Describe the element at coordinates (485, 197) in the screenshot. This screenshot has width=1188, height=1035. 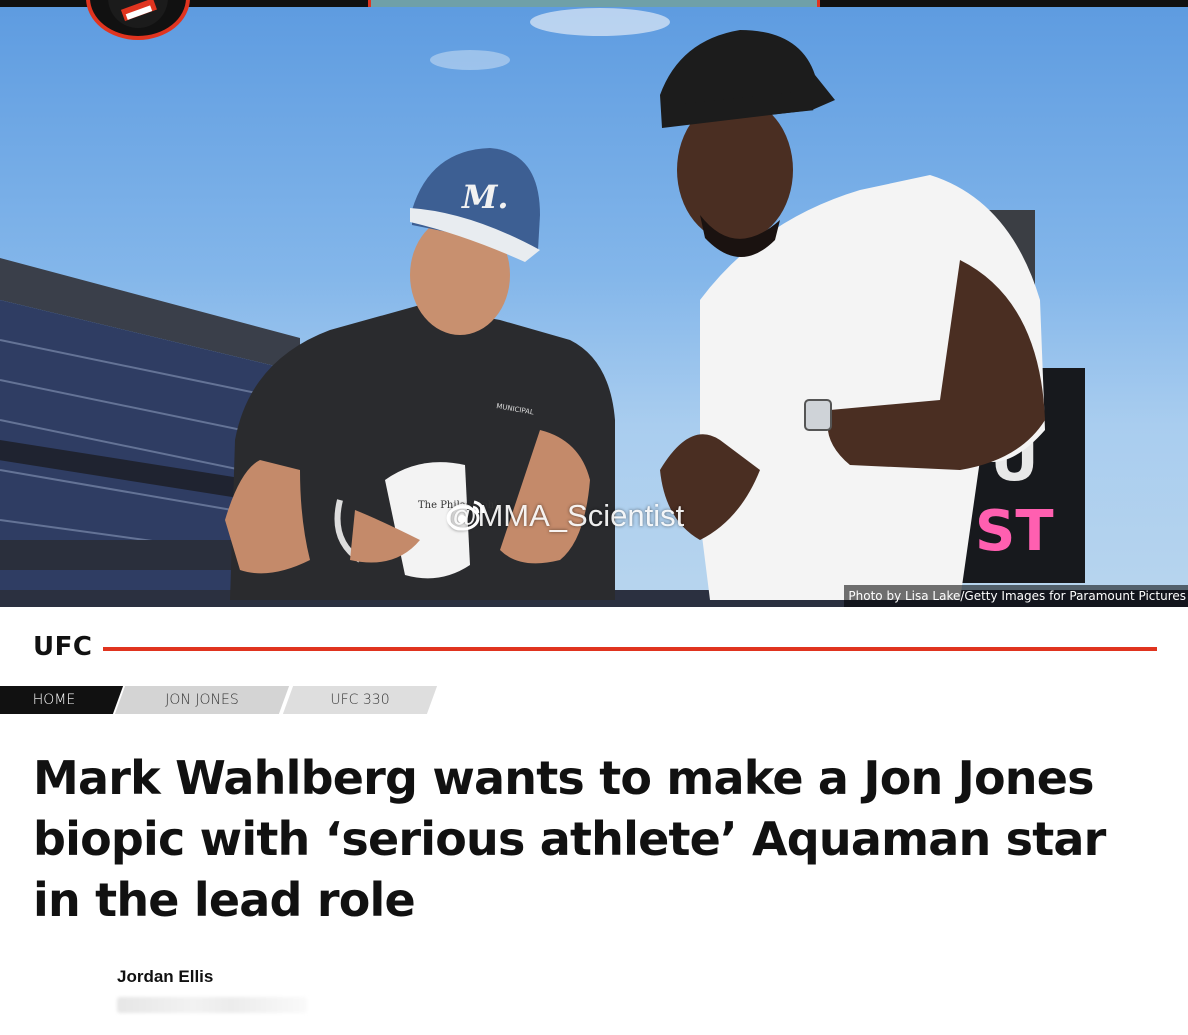
I see `cap-logo-text: M.` at that location.